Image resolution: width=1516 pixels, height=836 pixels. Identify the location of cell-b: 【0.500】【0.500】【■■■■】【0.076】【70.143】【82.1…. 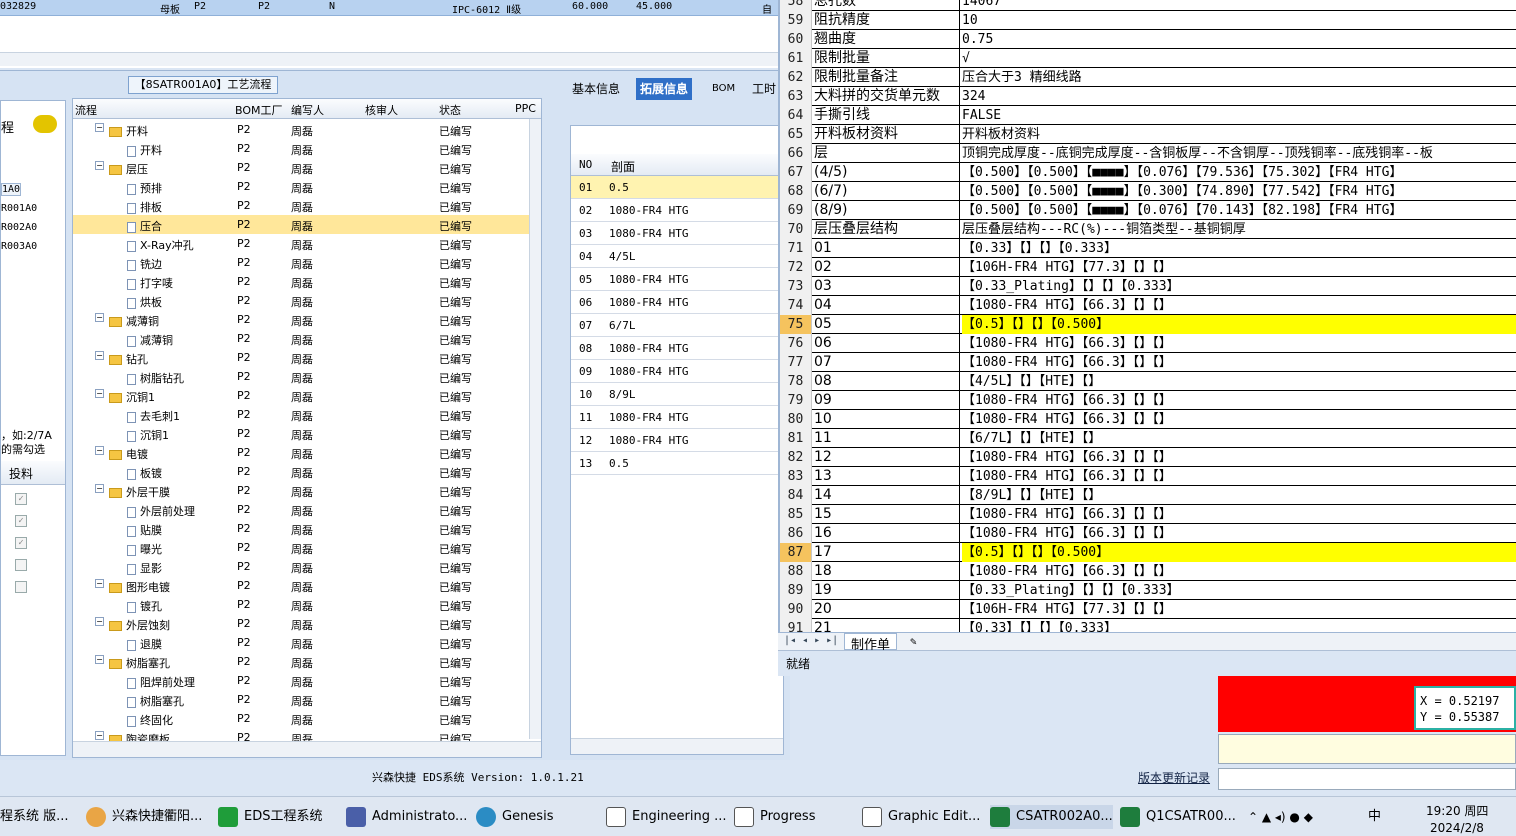
(1239, 210).